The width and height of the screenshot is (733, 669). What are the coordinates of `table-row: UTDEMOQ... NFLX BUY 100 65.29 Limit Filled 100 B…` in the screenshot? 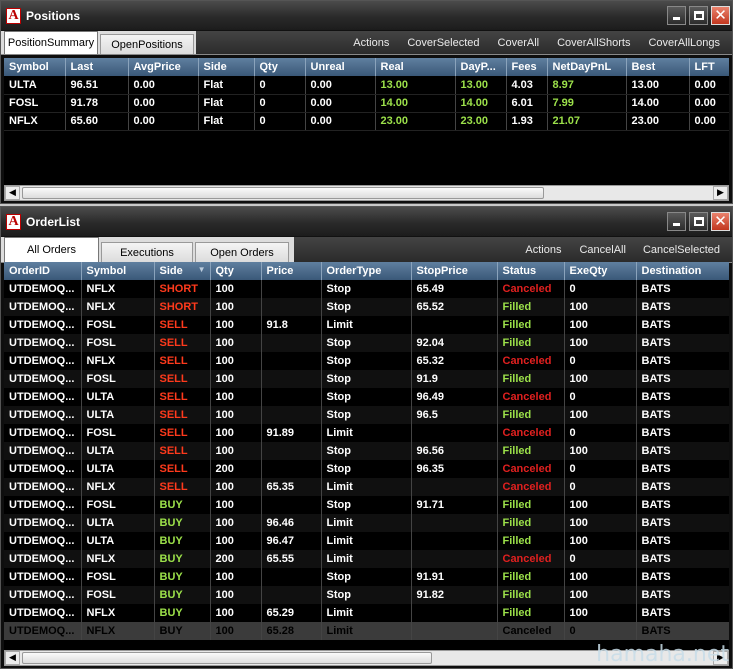 It's located at (366, 613).